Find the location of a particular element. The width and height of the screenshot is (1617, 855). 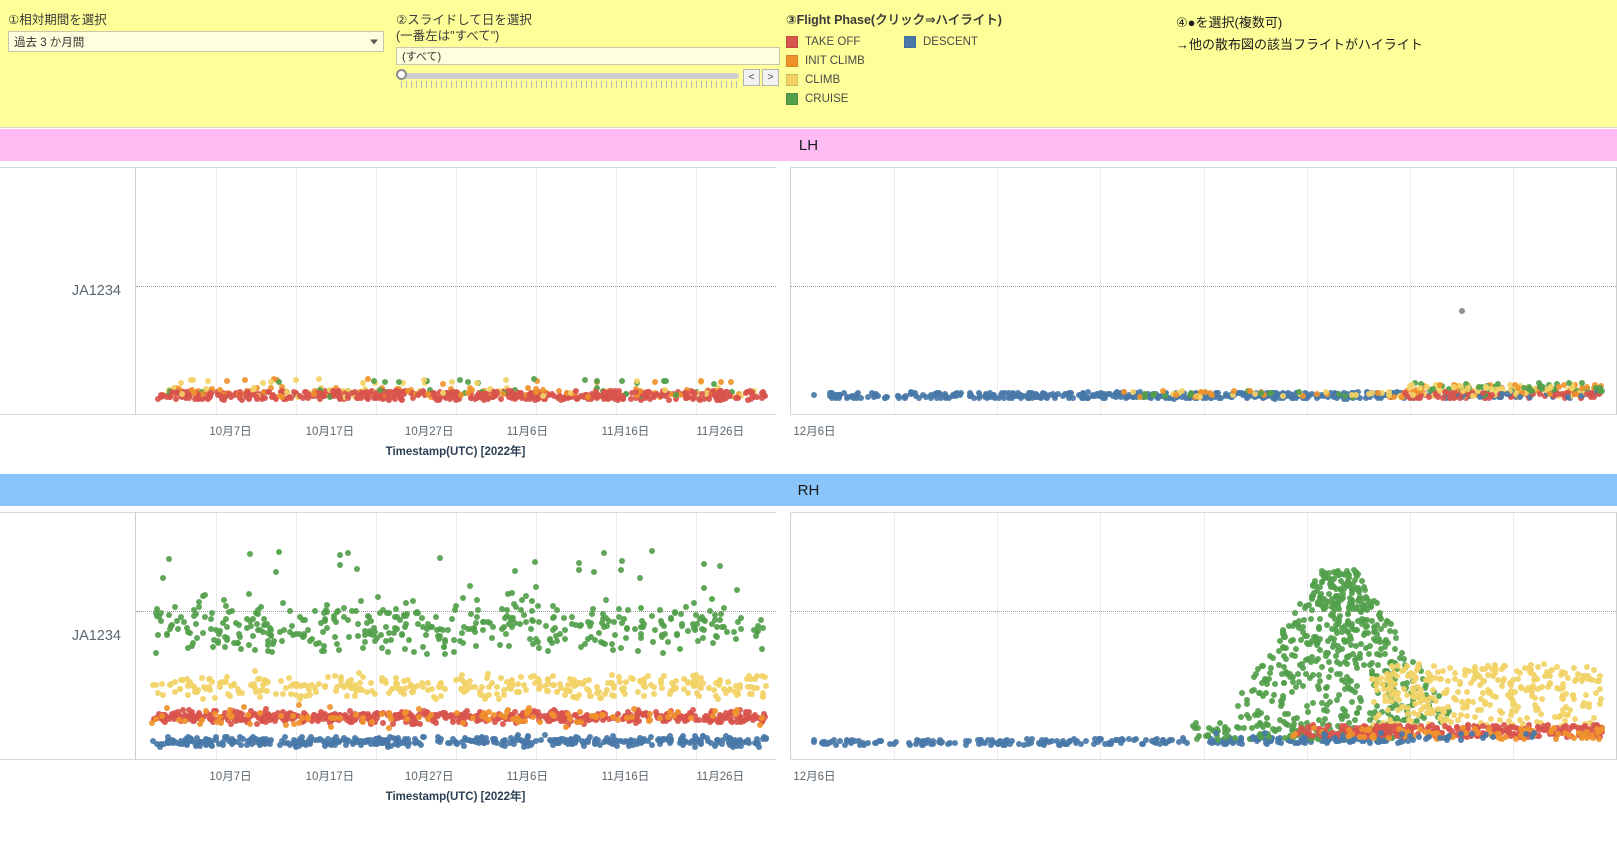

legend-item-climb: CLIMB is located at coordinates (845, 79).